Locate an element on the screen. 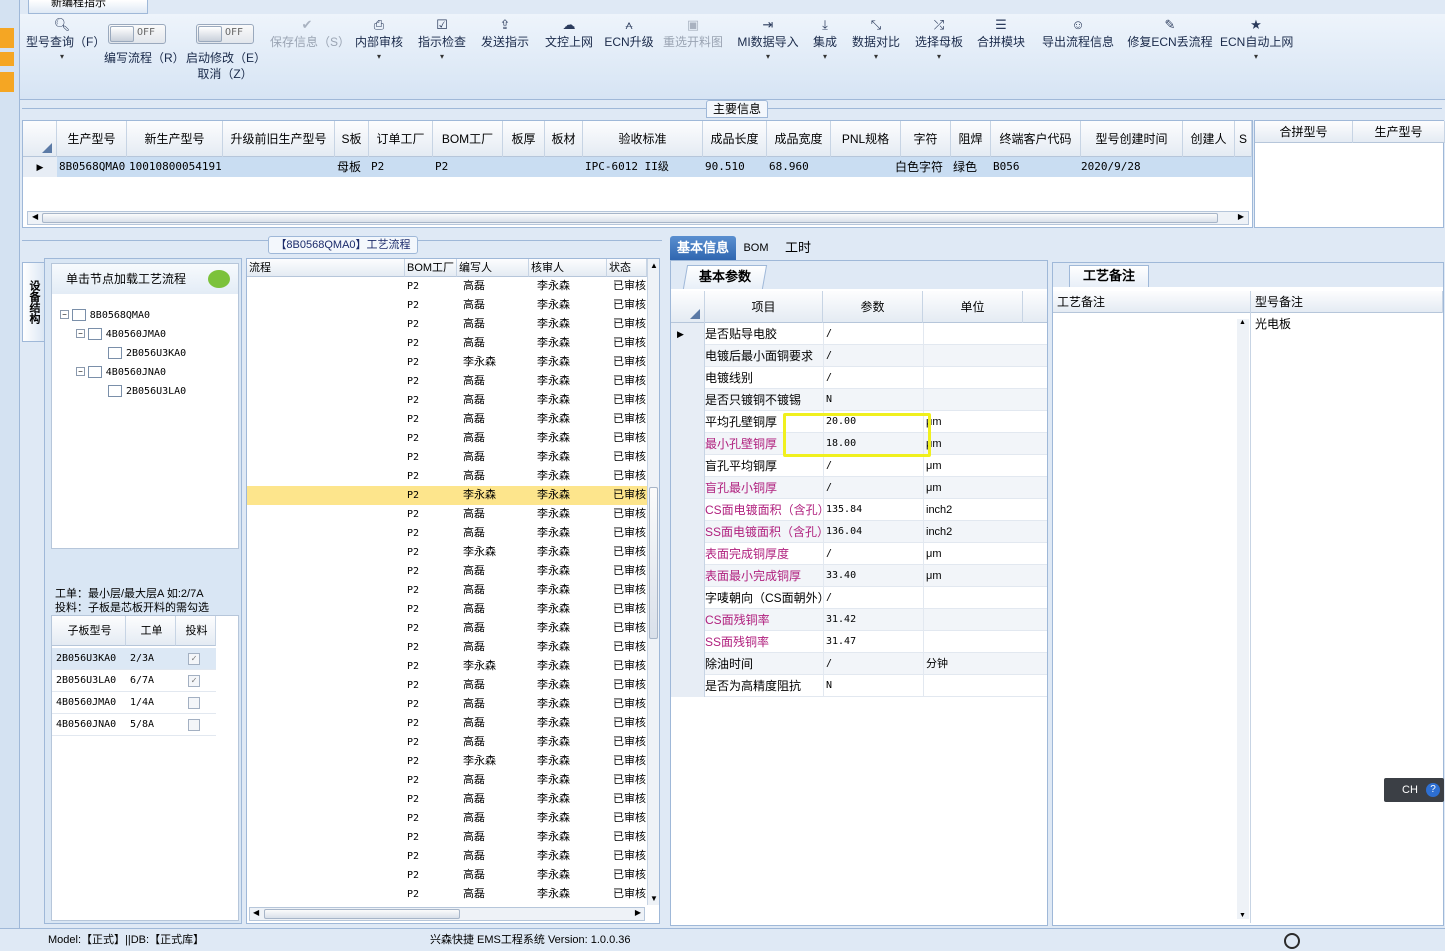 Image resolution: width=1445 pixels, height=951 pixels. col-header: 子板型号 is located at coordinates (89, 631).